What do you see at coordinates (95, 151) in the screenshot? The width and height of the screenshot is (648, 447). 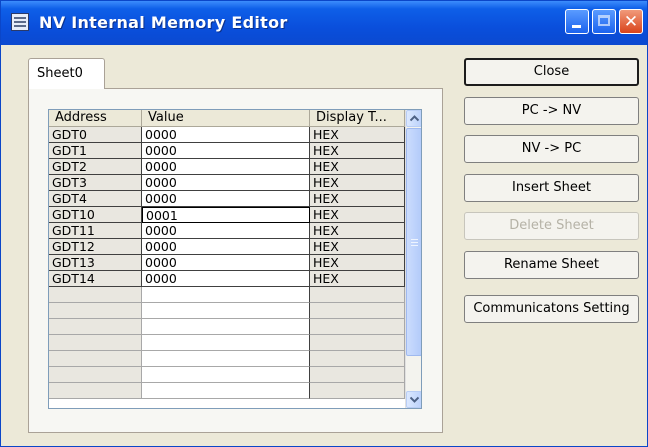 I see `address-cell: GDT1` at bounding box center [95, 151].